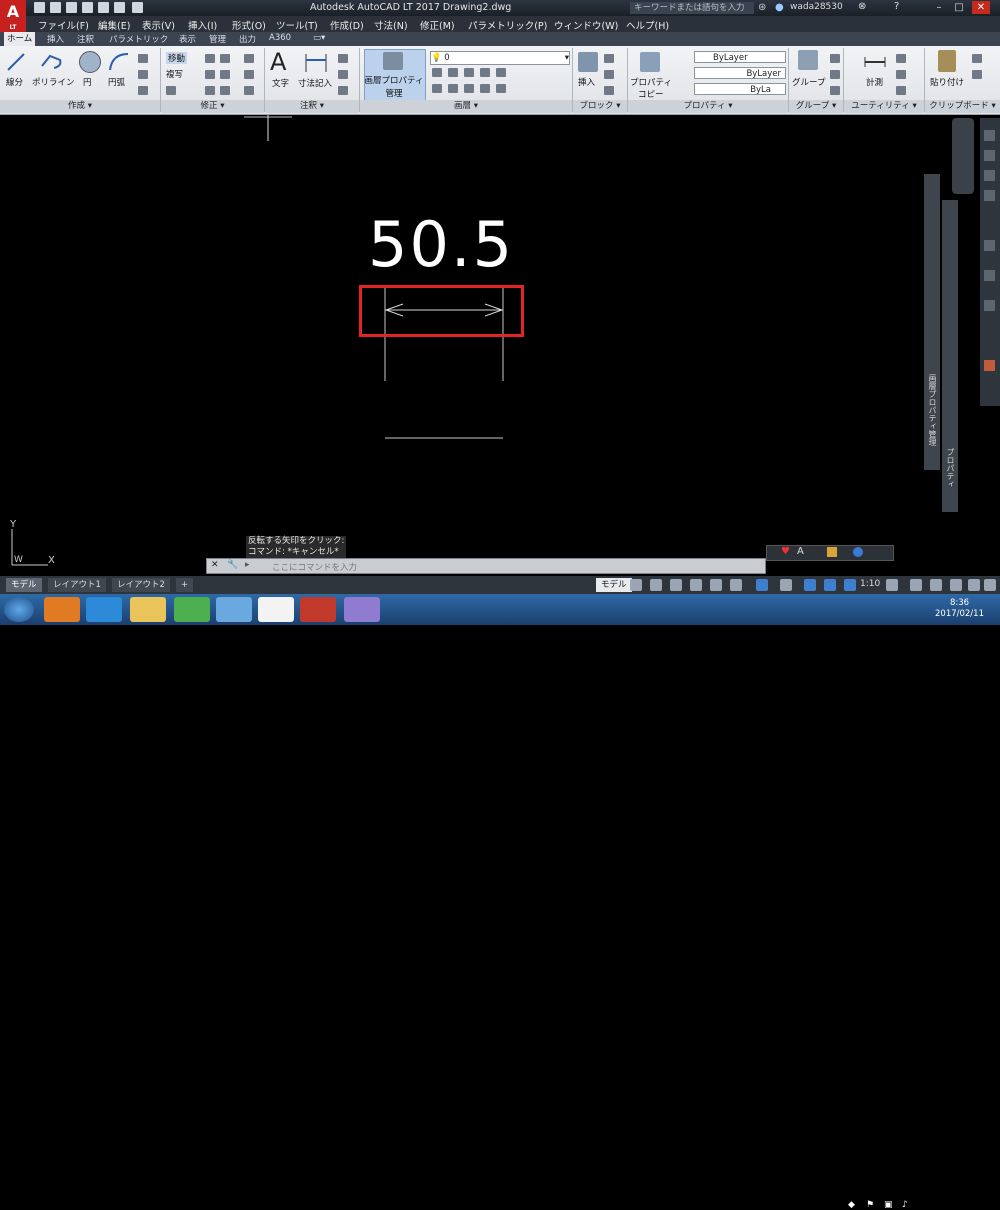 Image resolution: width=1000 pixels, height=1210 pixels. Describe the element at coordinates (696, 585) in the screenshot. I see `polar-icon` at that location.